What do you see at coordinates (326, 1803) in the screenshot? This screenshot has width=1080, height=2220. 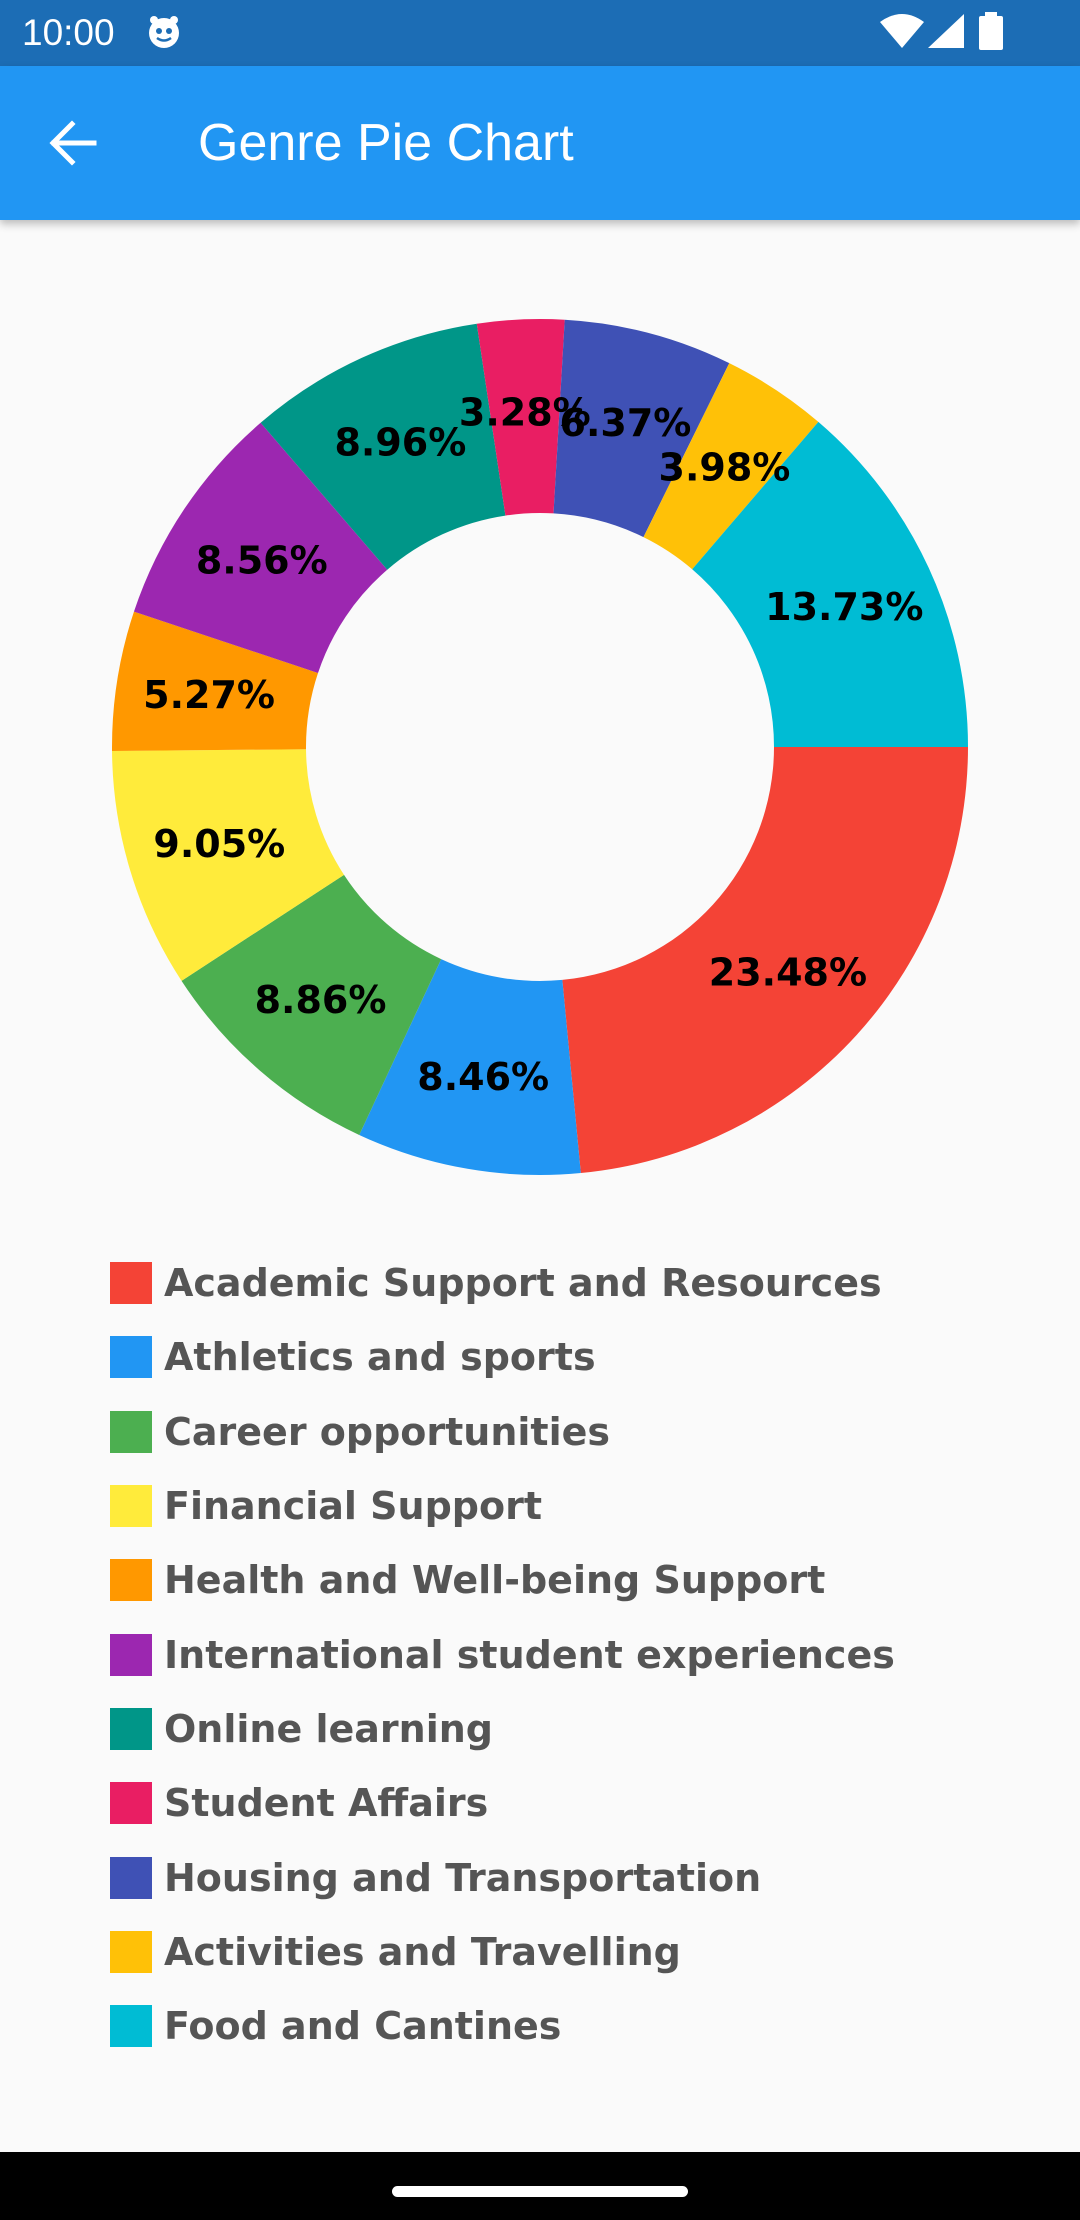 I see `legend-label: Student Affairs` at bounding box center [326, 1803].